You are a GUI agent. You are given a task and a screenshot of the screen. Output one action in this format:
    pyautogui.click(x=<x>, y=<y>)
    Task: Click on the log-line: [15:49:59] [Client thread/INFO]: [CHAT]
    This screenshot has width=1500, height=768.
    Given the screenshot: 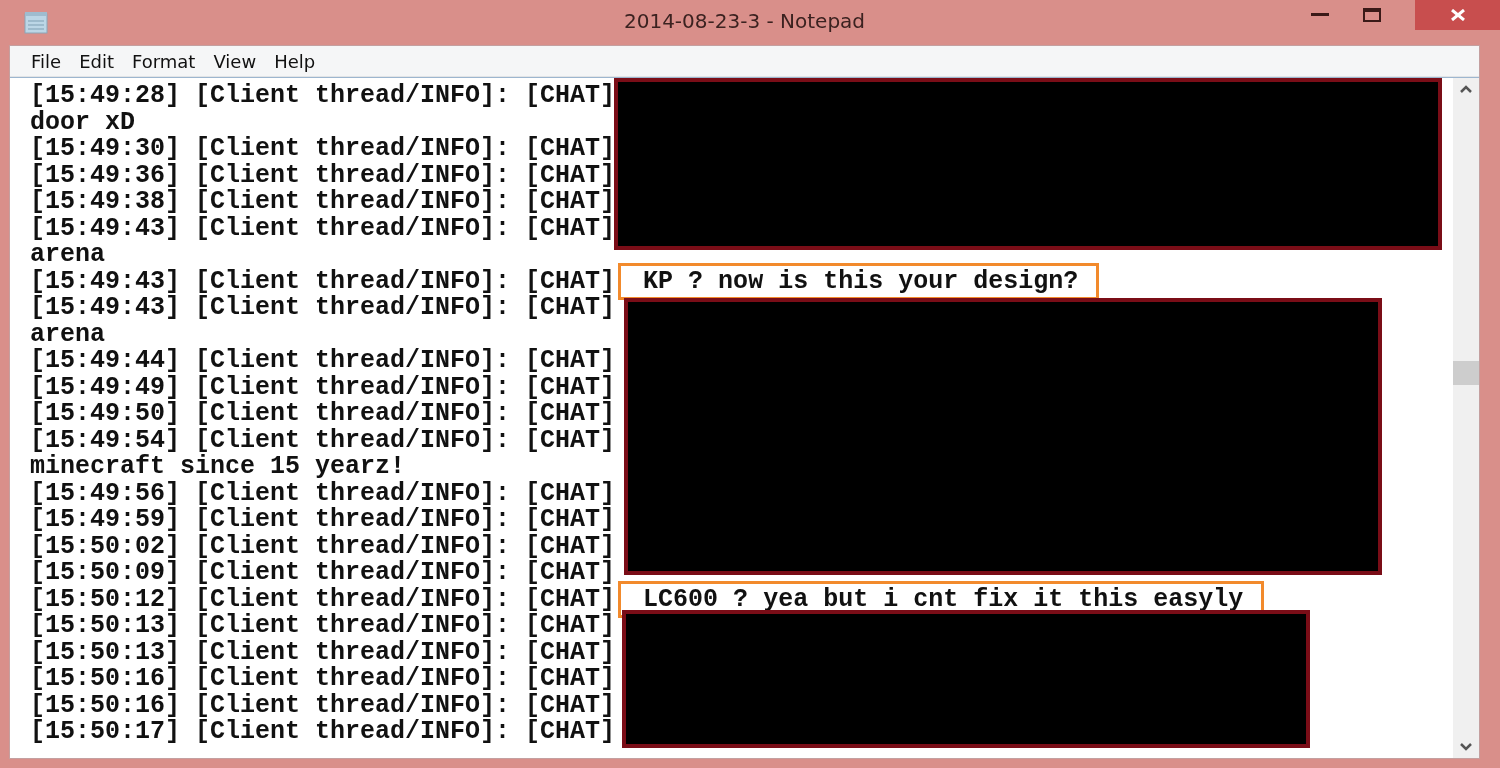 What is the action you would take?
    pyautogui.click(x=323, y=519)
    